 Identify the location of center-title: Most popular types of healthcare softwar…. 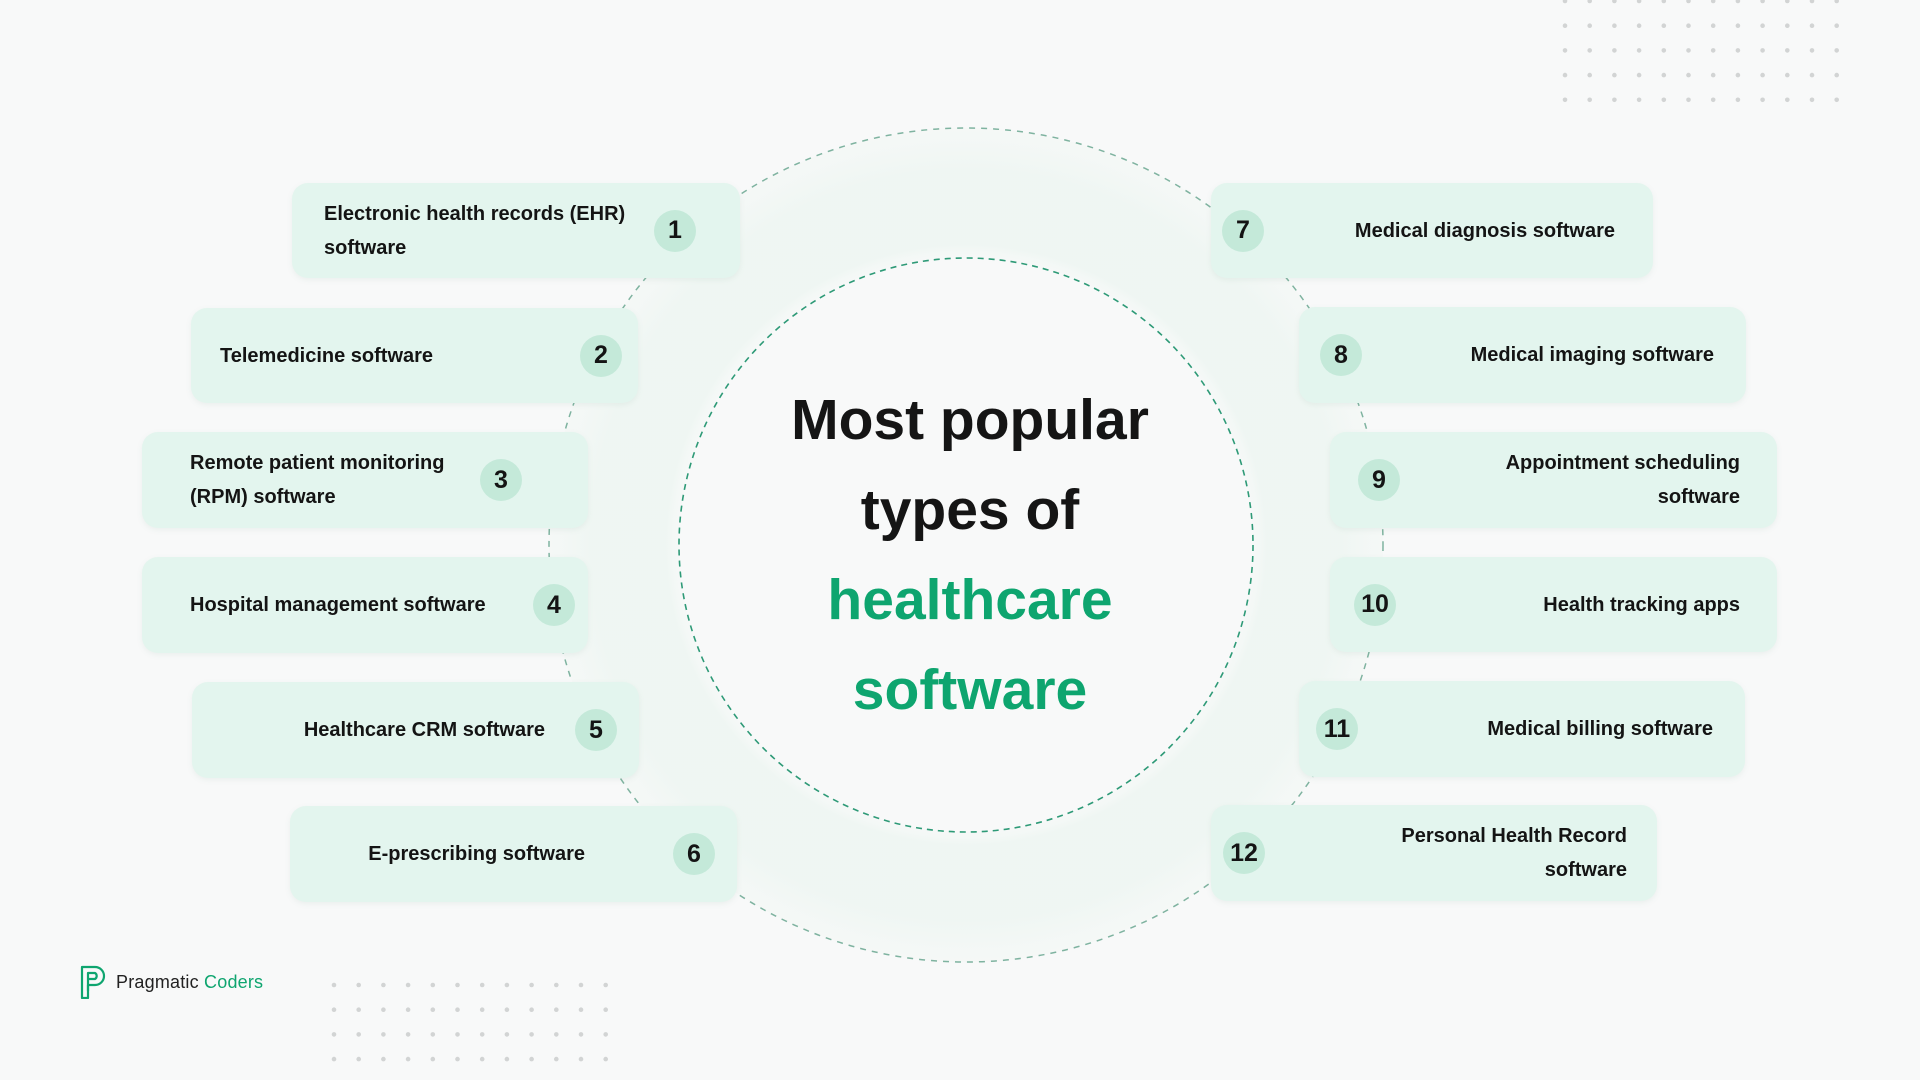
(970, 555).